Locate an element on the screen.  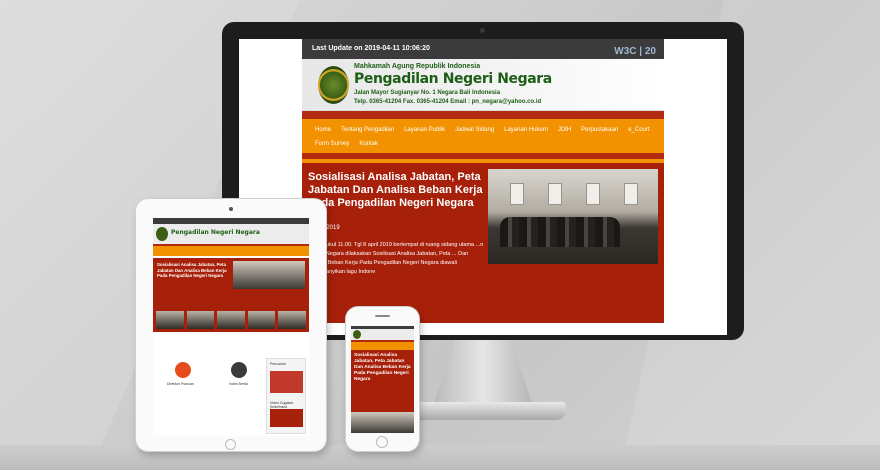
phone-home-button is located at coordinates (382, 442).